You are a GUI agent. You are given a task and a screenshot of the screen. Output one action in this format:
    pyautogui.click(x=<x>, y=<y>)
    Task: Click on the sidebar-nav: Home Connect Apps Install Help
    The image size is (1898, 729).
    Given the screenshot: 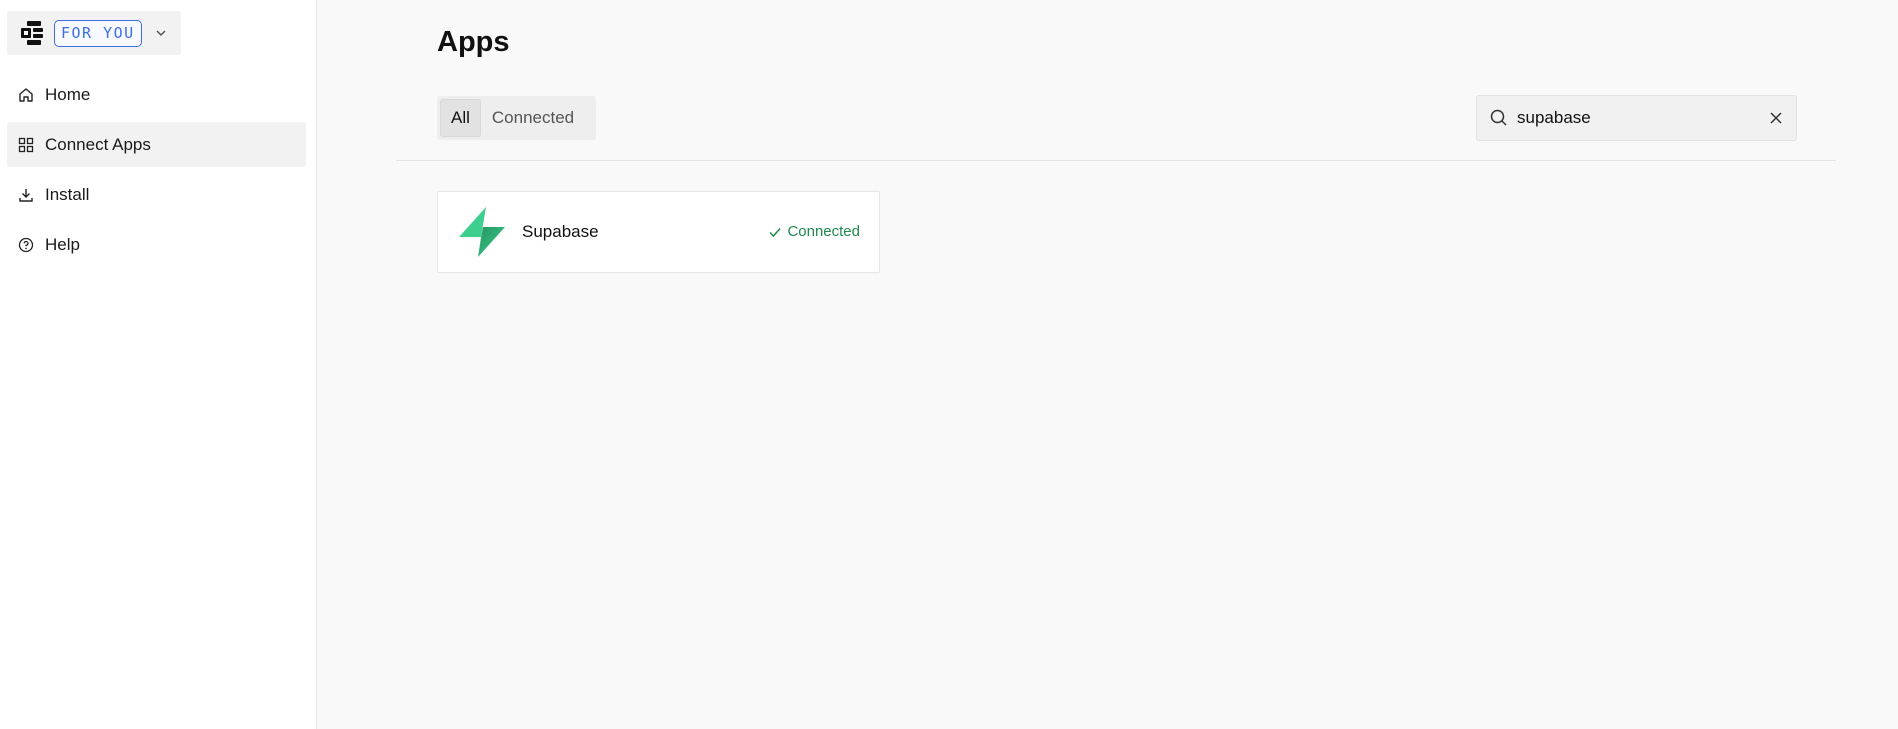 What is the action you would take?
    pyautogui.click(x=156, y=172)
    